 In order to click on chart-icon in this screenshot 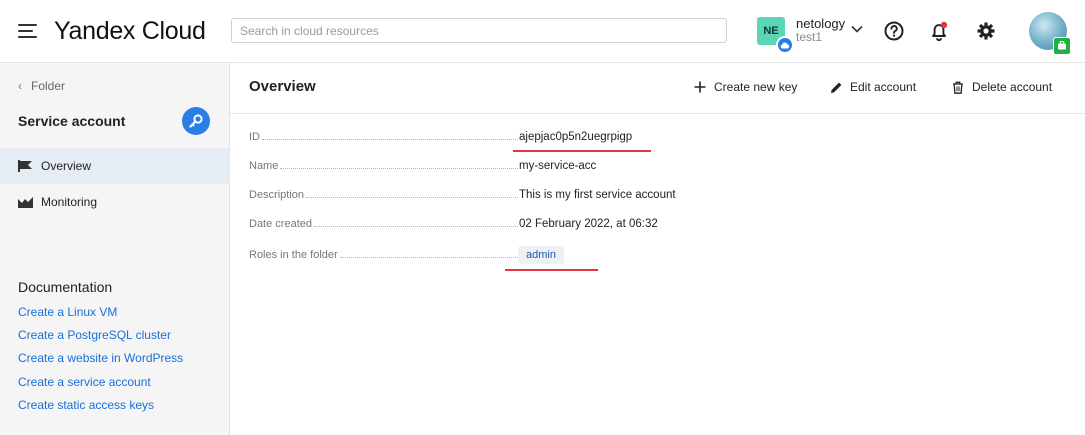, I will do `click(25, 202)`.